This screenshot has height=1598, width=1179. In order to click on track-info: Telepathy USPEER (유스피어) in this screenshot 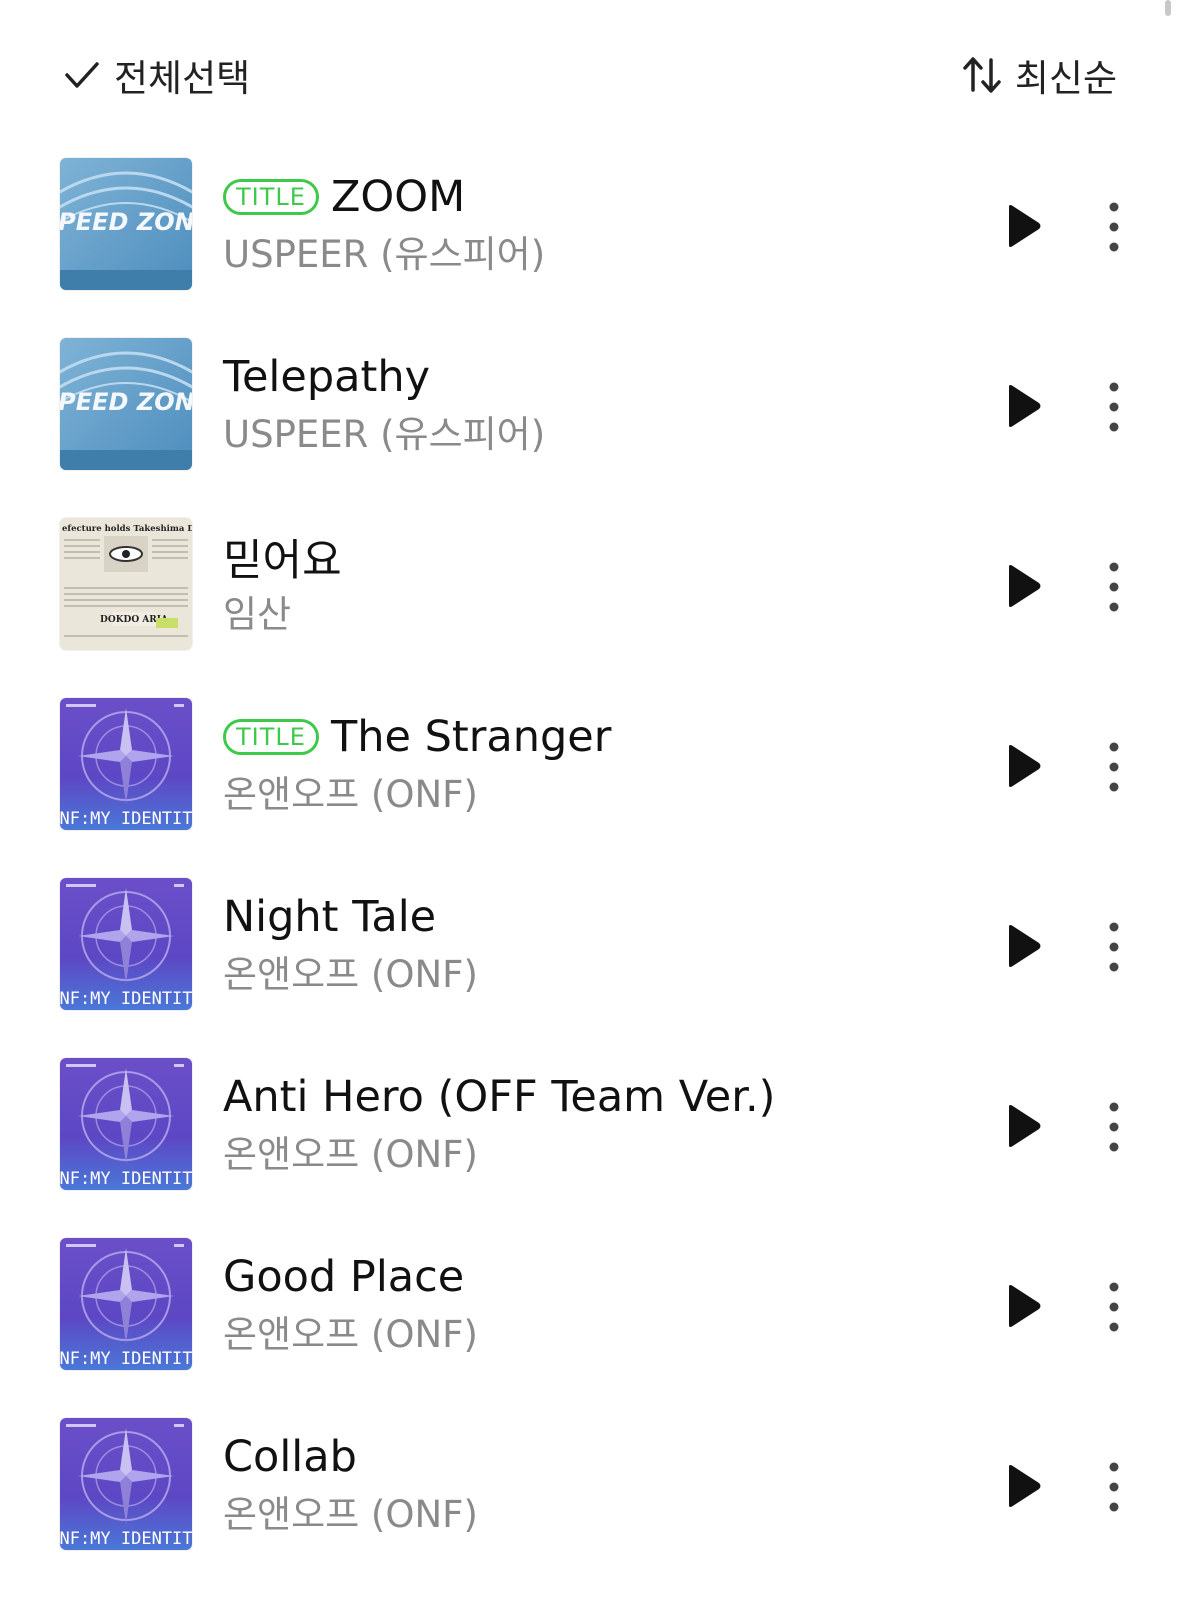, I will do `click(593, 406)`.